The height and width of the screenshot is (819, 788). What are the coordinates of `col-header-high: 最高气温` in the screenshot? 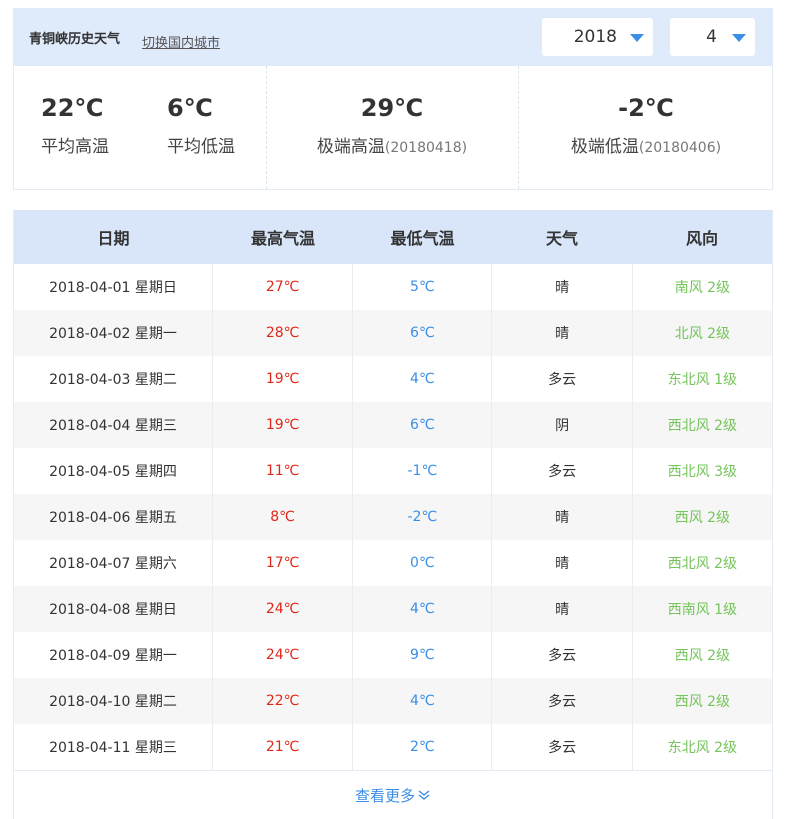 It's located at (282, 238).